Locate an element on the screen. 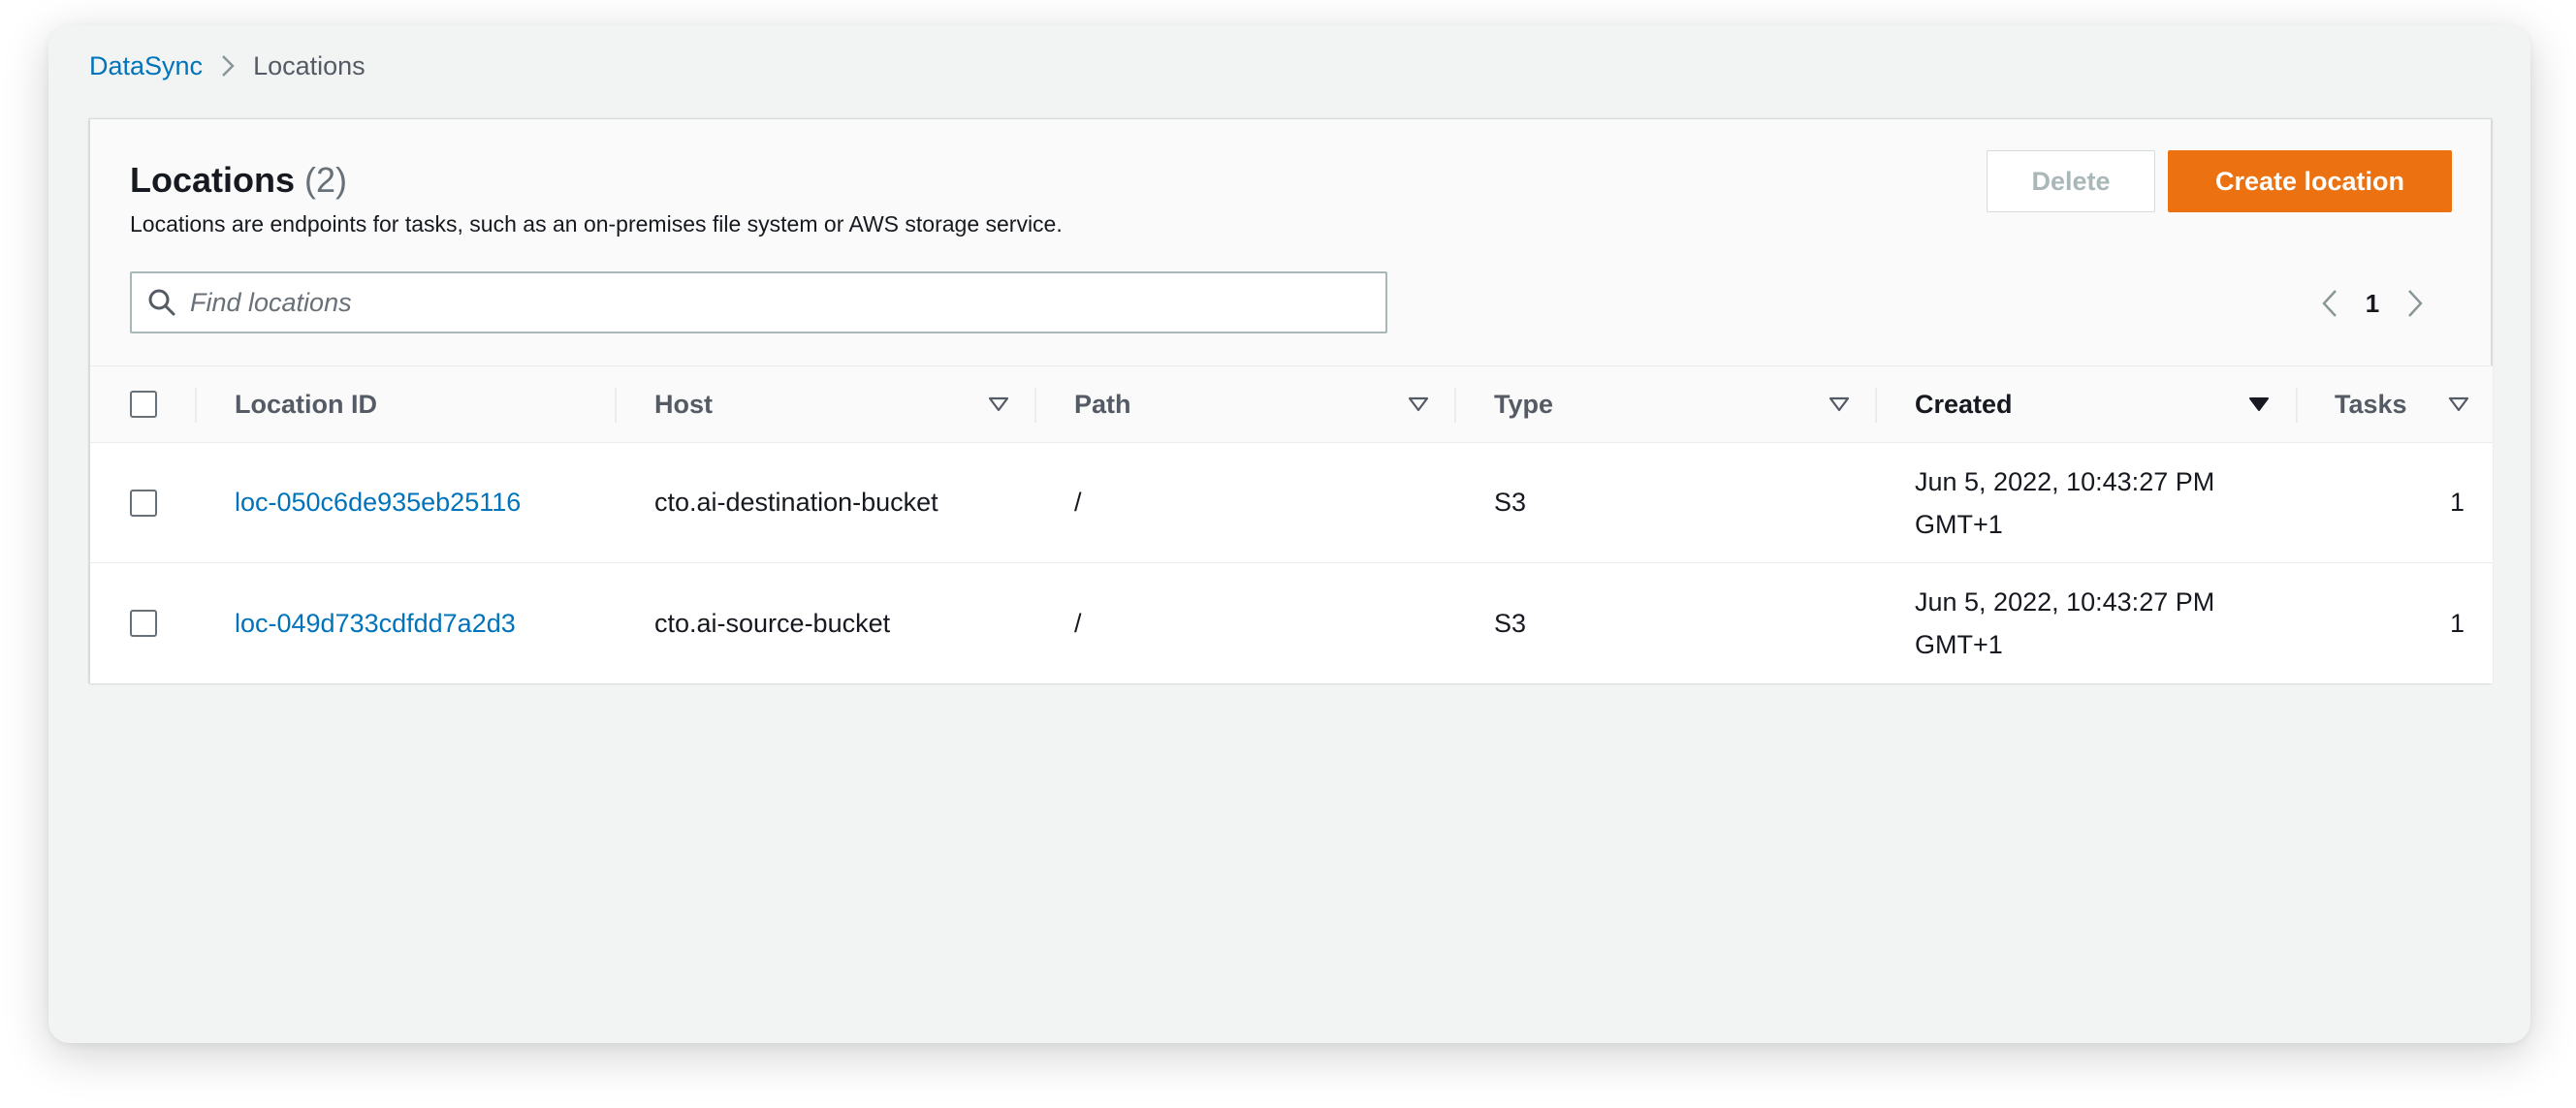 Image resolution: width=2576 pixels, height=1108 pixels. search-box is located at coordinates (758, 302).